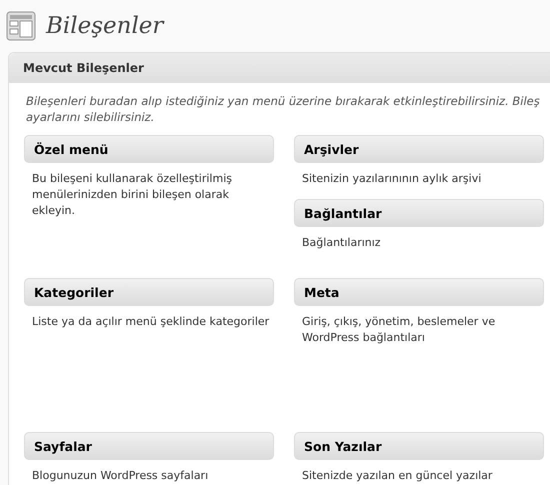 This screenshot has width=550, height=485. I want to click on panel-title: Mevcut Bileşenler, so click(83, 67).